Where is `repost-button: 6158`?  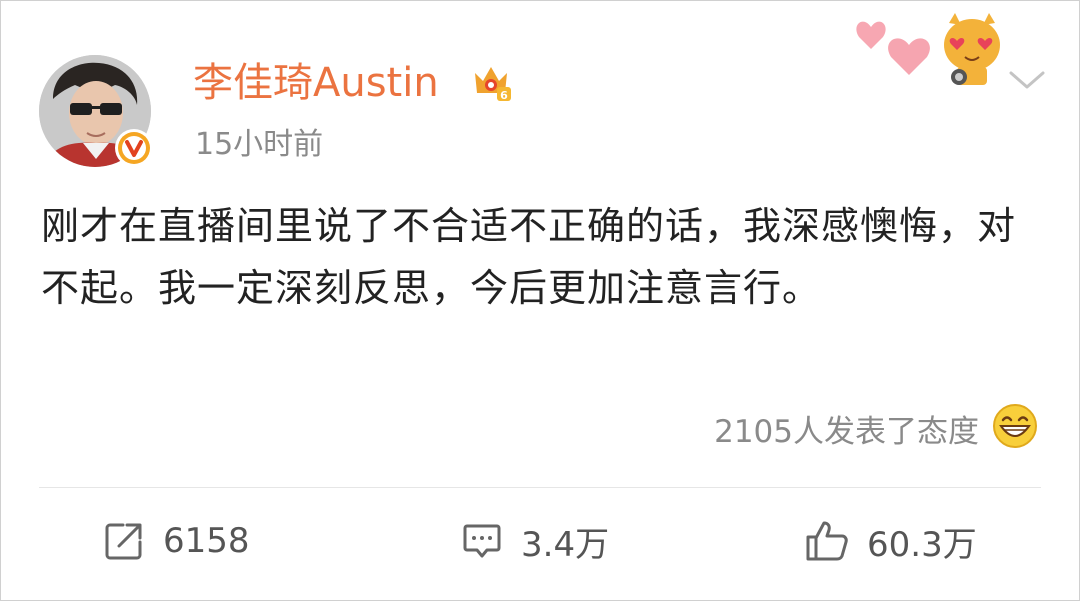
repost-button: 6158 is located at coordinates (175, 541).